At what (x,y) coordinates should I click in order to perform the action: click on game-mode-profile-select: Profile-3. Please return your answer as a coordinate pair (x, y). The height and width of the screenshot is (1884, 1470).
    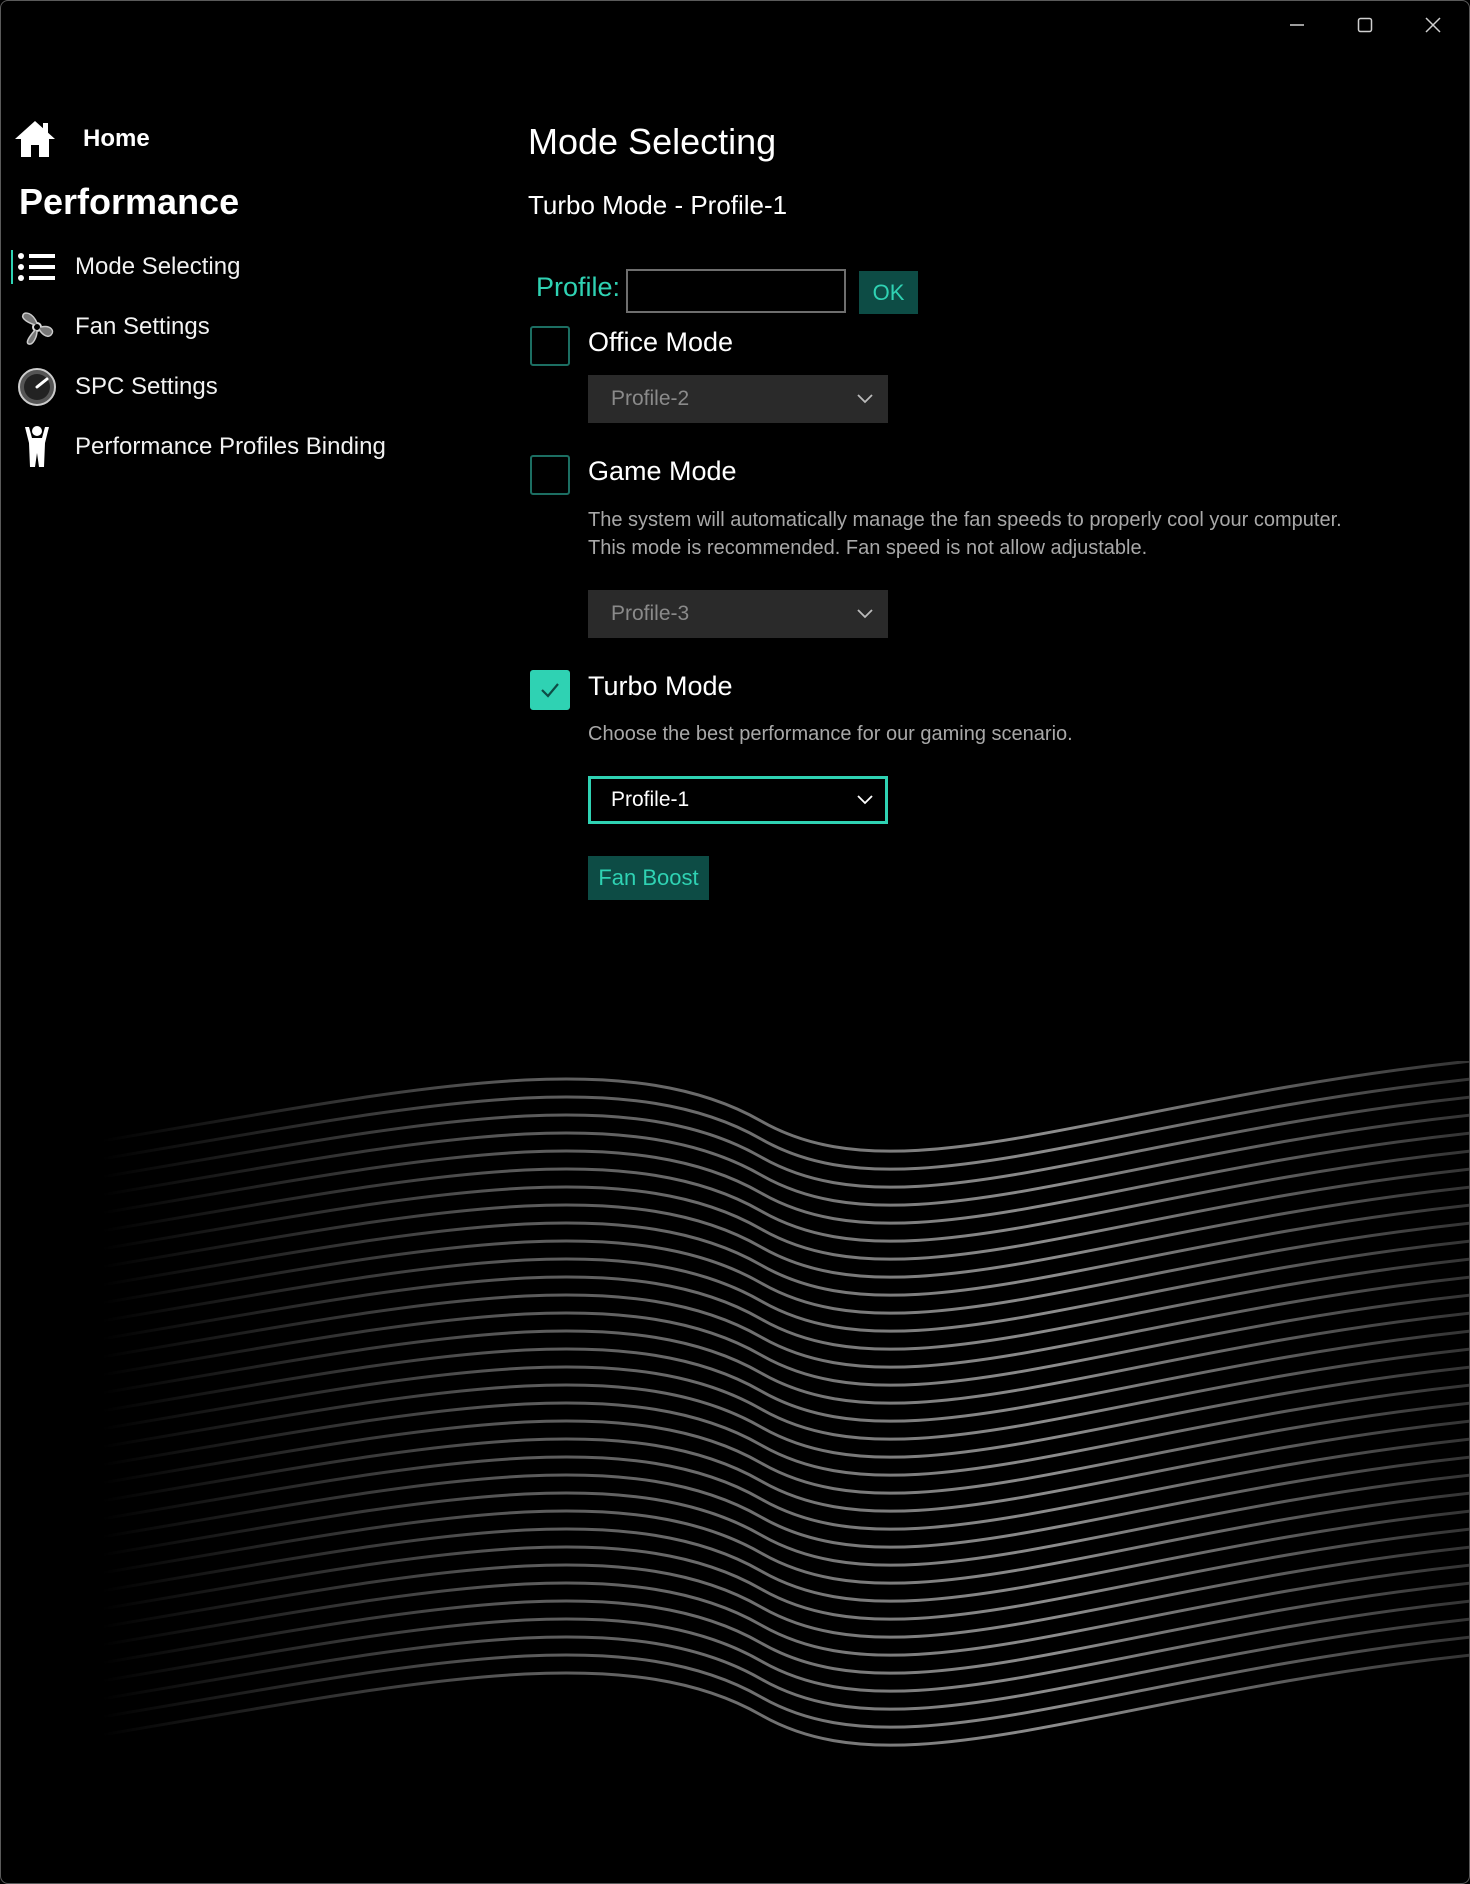
    Looking at the image, I should click on (738, 614).